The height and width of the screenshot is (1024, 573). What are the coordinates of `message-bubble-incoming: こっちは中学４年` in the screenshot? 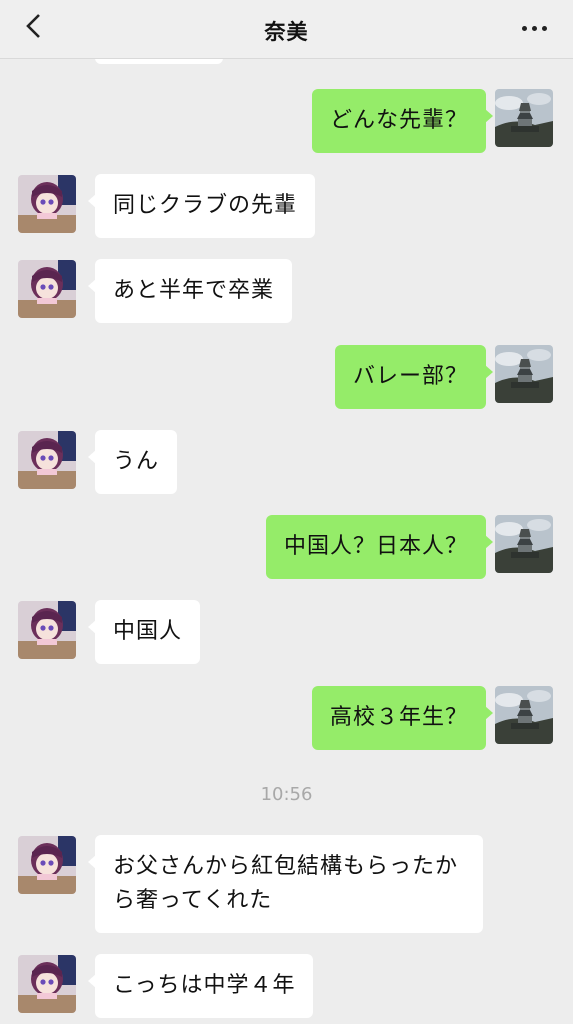 It's located at (200, 986).